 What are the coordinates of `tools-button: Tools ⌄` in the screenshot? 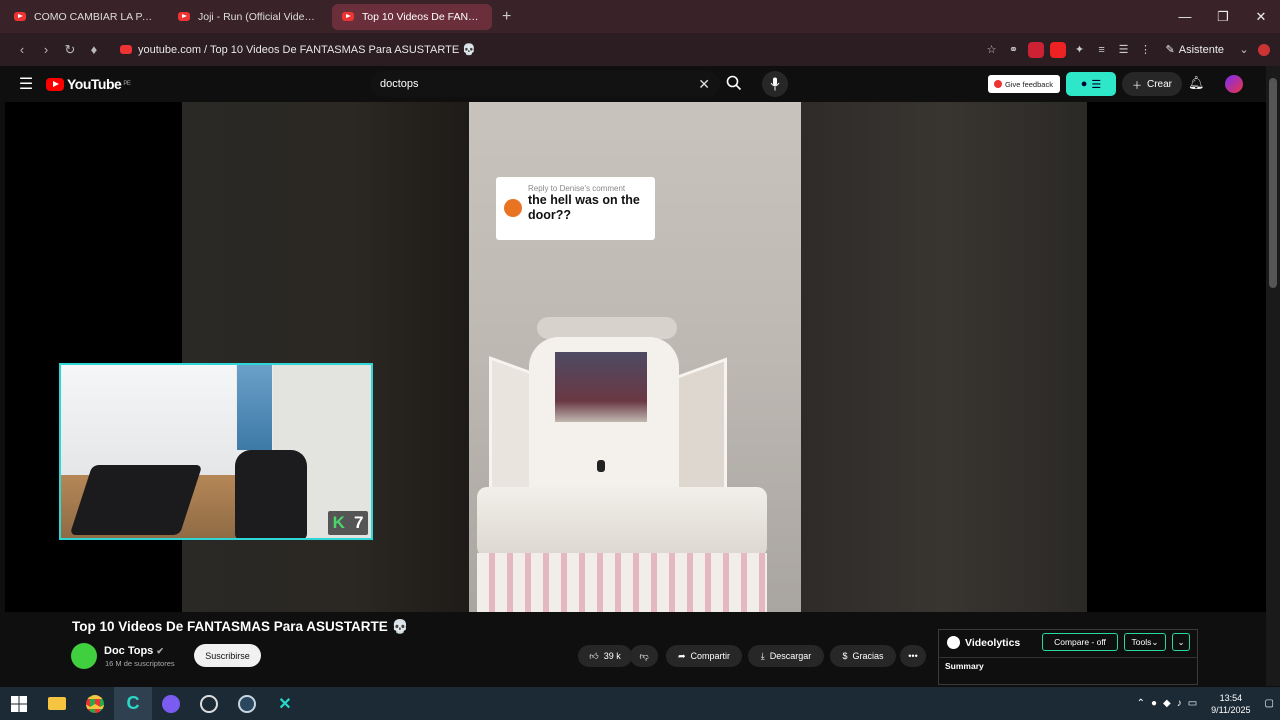 It's located at (1145, 642).